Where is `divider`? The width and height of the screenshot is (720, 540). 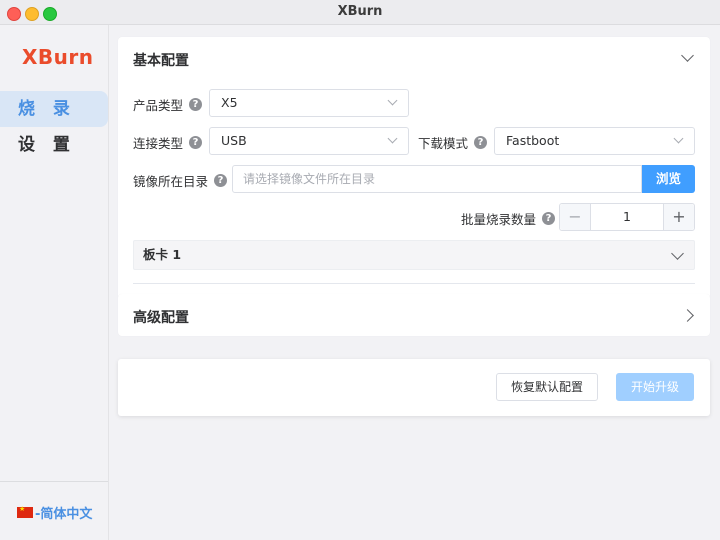 divider is located at coordinates (414, 283).